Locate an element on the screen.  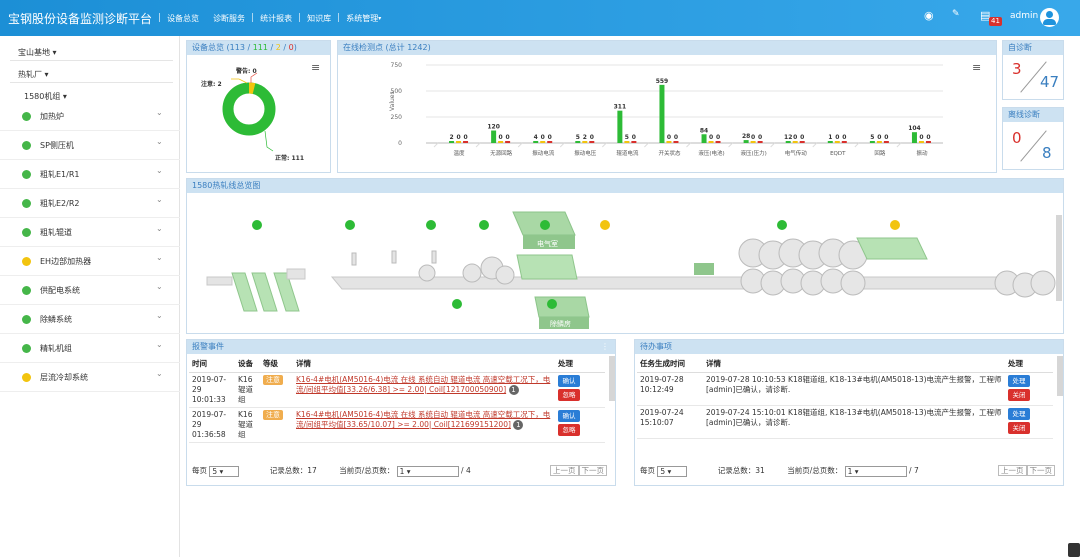
nav-system: 系统管理 is located at coordinates (362, 18).